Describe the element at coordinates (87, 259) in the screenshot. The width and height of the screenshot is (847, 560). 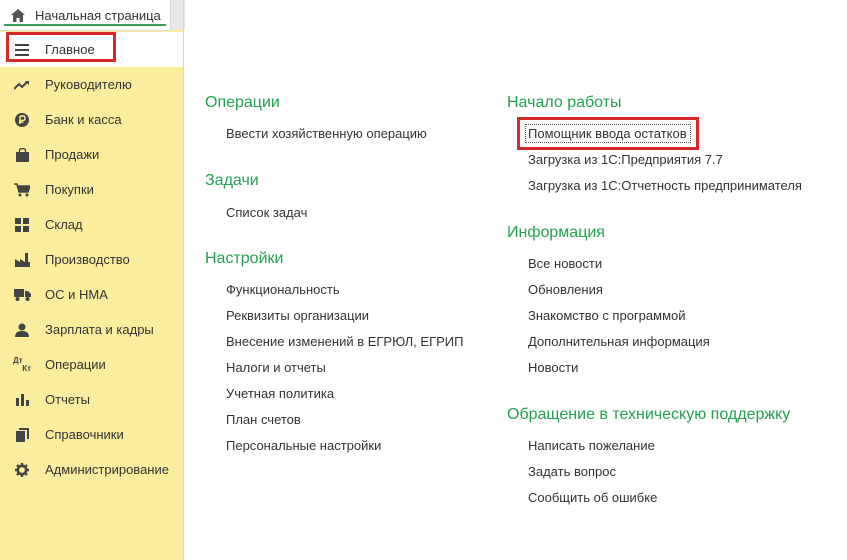
I see `sidebar-item-label: Производство` at that location.